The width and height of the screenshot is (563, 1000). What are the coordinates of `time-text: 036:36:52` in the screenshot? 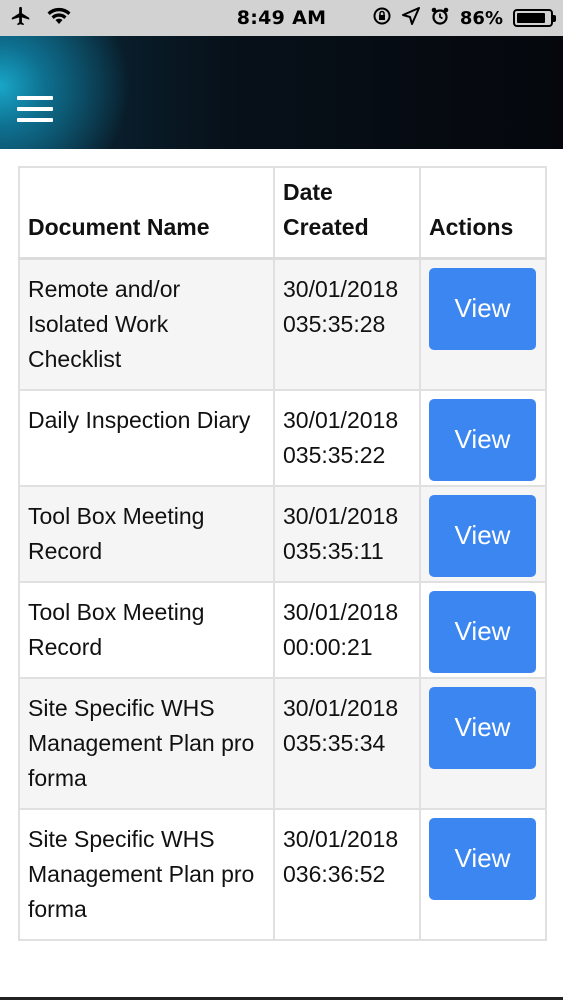 It's located at (334, 873).